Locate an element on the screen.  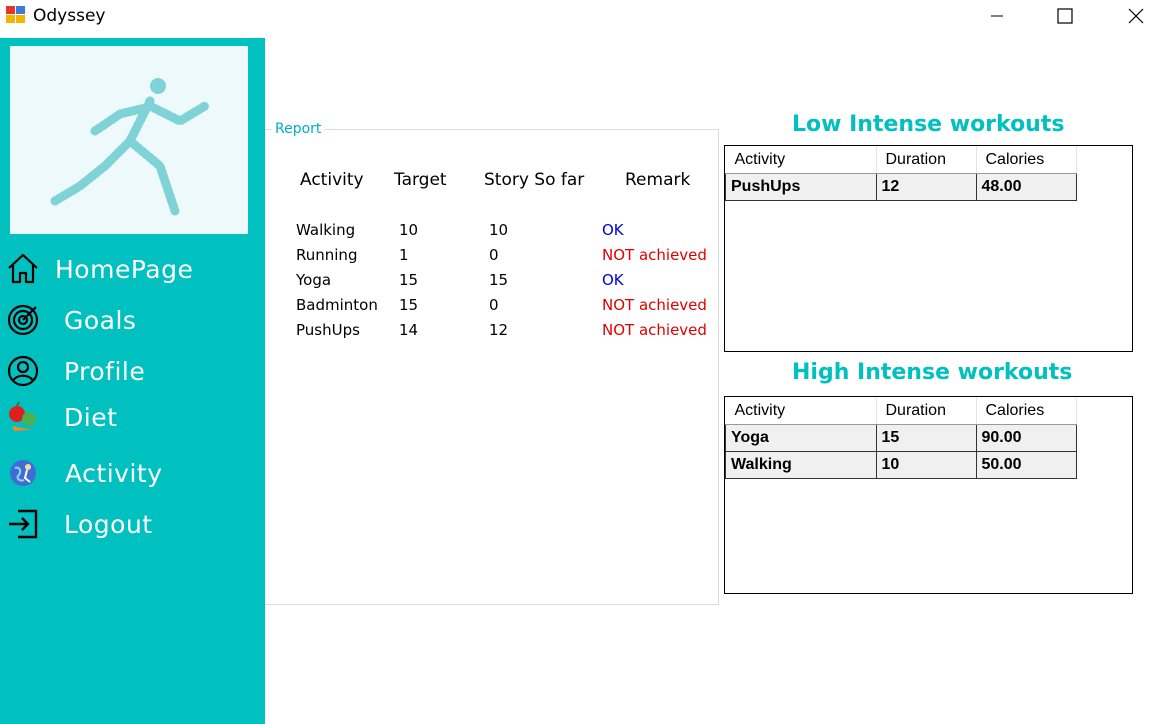
report-cell-activity: Walking is located at coordinates (326, 230).